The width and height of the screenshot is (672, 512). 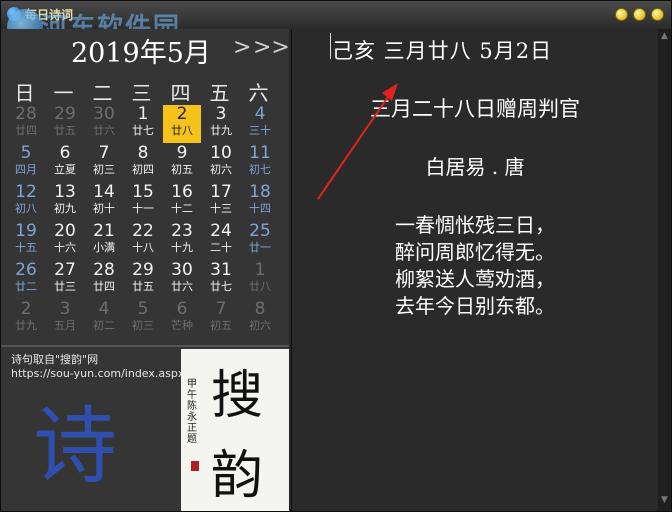 I want to click on day-number: 30, so click(x=182, y=270).